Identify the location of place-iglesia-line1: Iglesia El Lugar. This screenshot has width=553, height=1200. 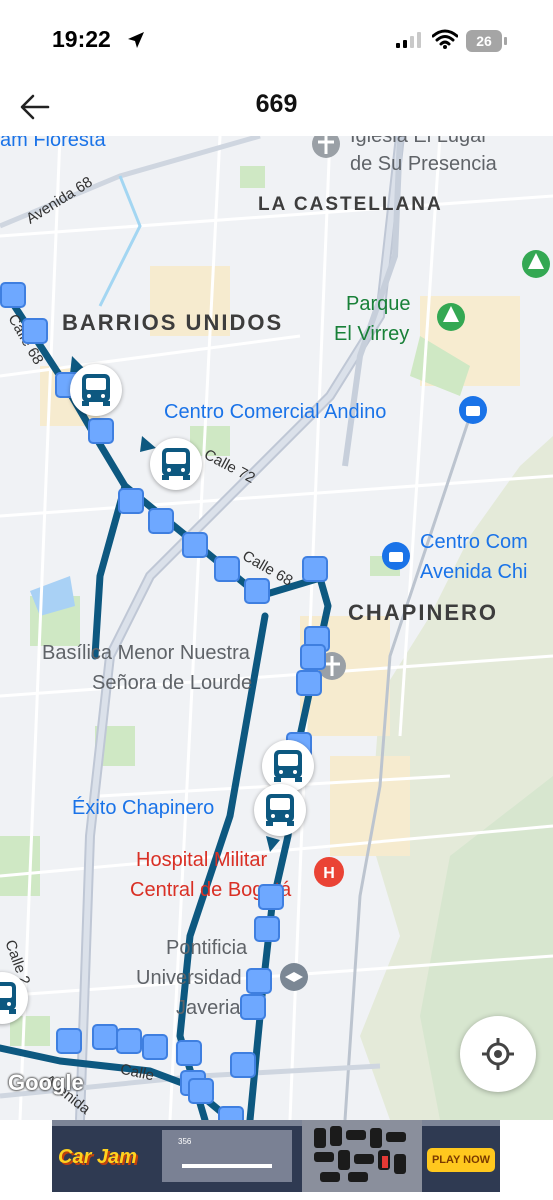
(419, 141).